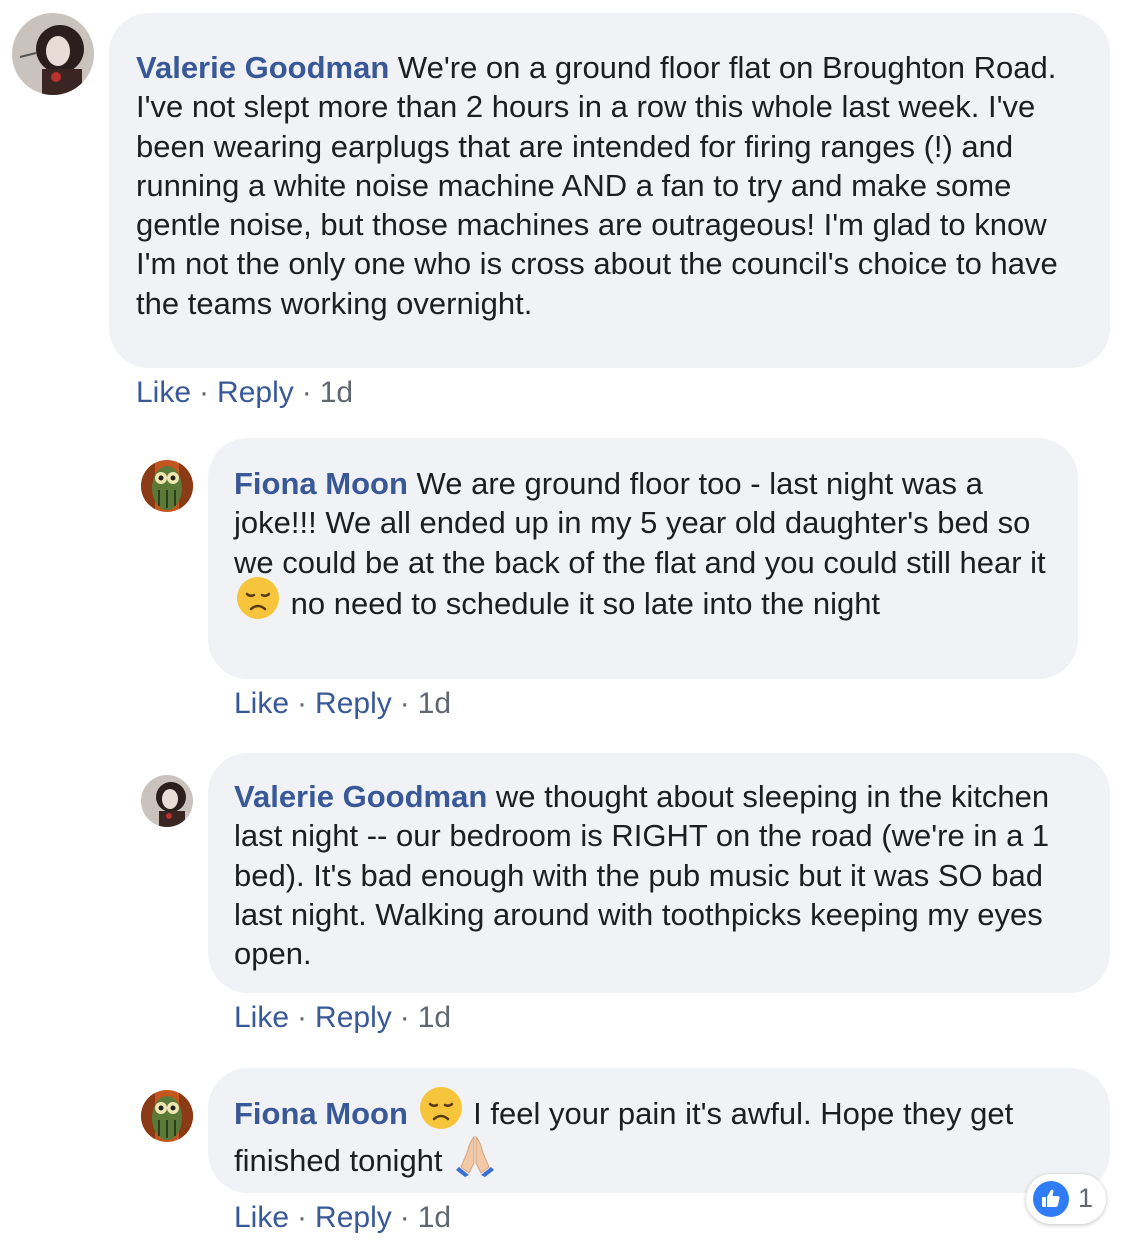  I want to click on thumbs-up-icon, so click(1051, 1199).